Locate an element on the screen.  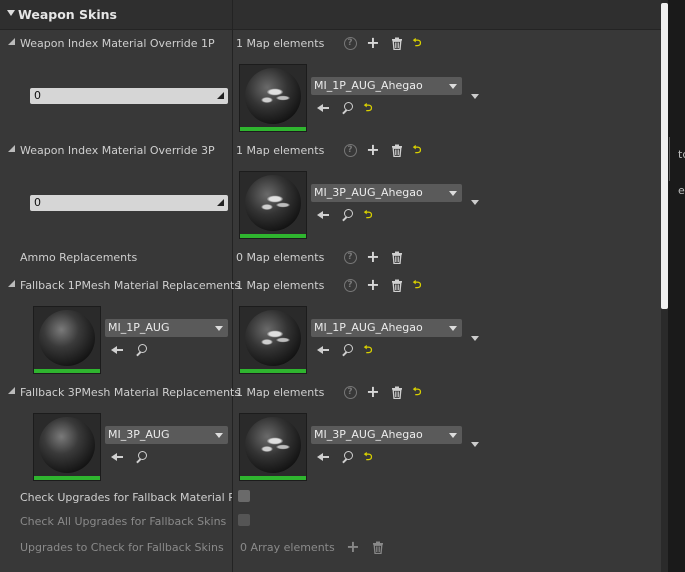
category-title: Weapon Skins is located at coordinates (67, 14).